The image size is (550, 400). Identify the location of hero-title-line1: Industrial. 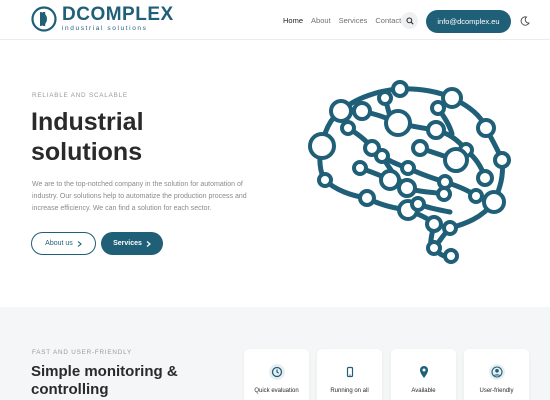
(87, 122).